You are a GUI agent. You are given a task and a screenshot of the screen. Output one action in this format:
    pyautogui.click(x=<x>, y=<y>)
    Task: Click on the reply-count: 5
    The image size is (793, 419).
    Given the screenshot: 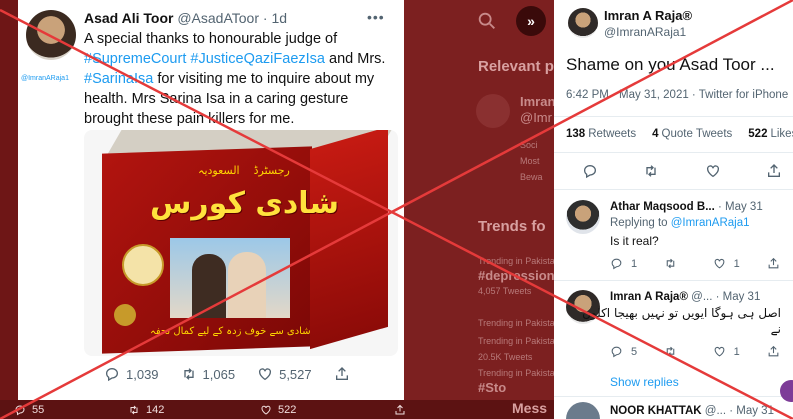 What is the action you would take?
    pyautogui.click(x=634, y=351)
    